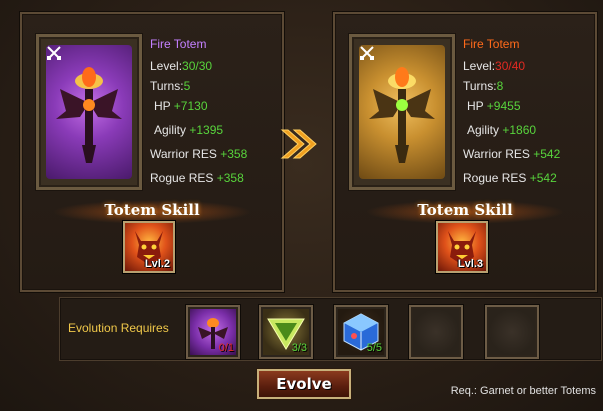  I want to click on fire-totem-card-purple, so click(89, 112).